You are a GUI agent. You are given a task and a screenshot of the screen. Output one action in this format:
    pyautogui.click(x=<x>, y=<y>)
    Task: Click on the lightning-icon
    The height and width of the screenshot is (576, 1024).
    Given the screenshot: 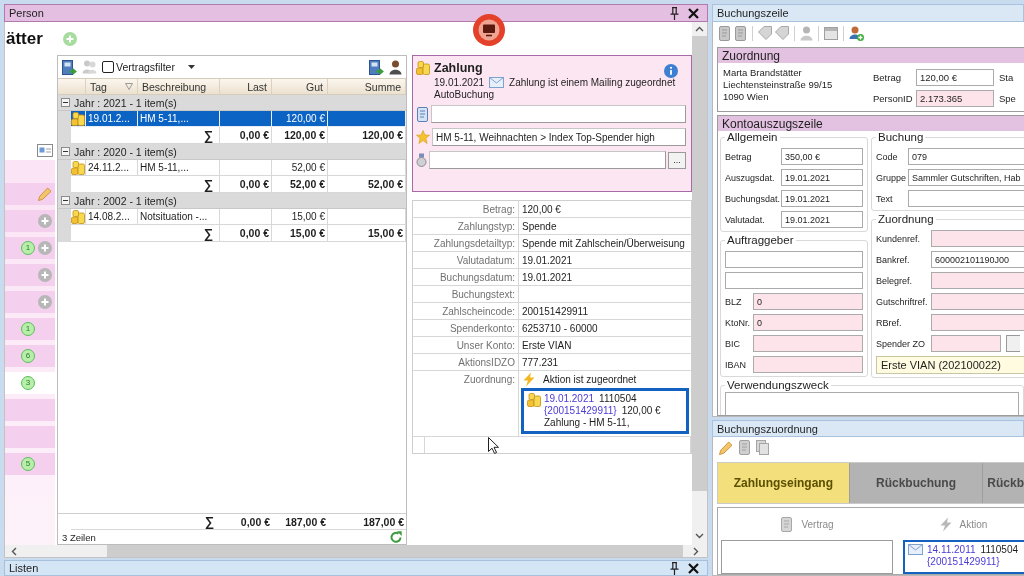 What is the action you would take?
    pyautogui.click(x=529, y=379)
    